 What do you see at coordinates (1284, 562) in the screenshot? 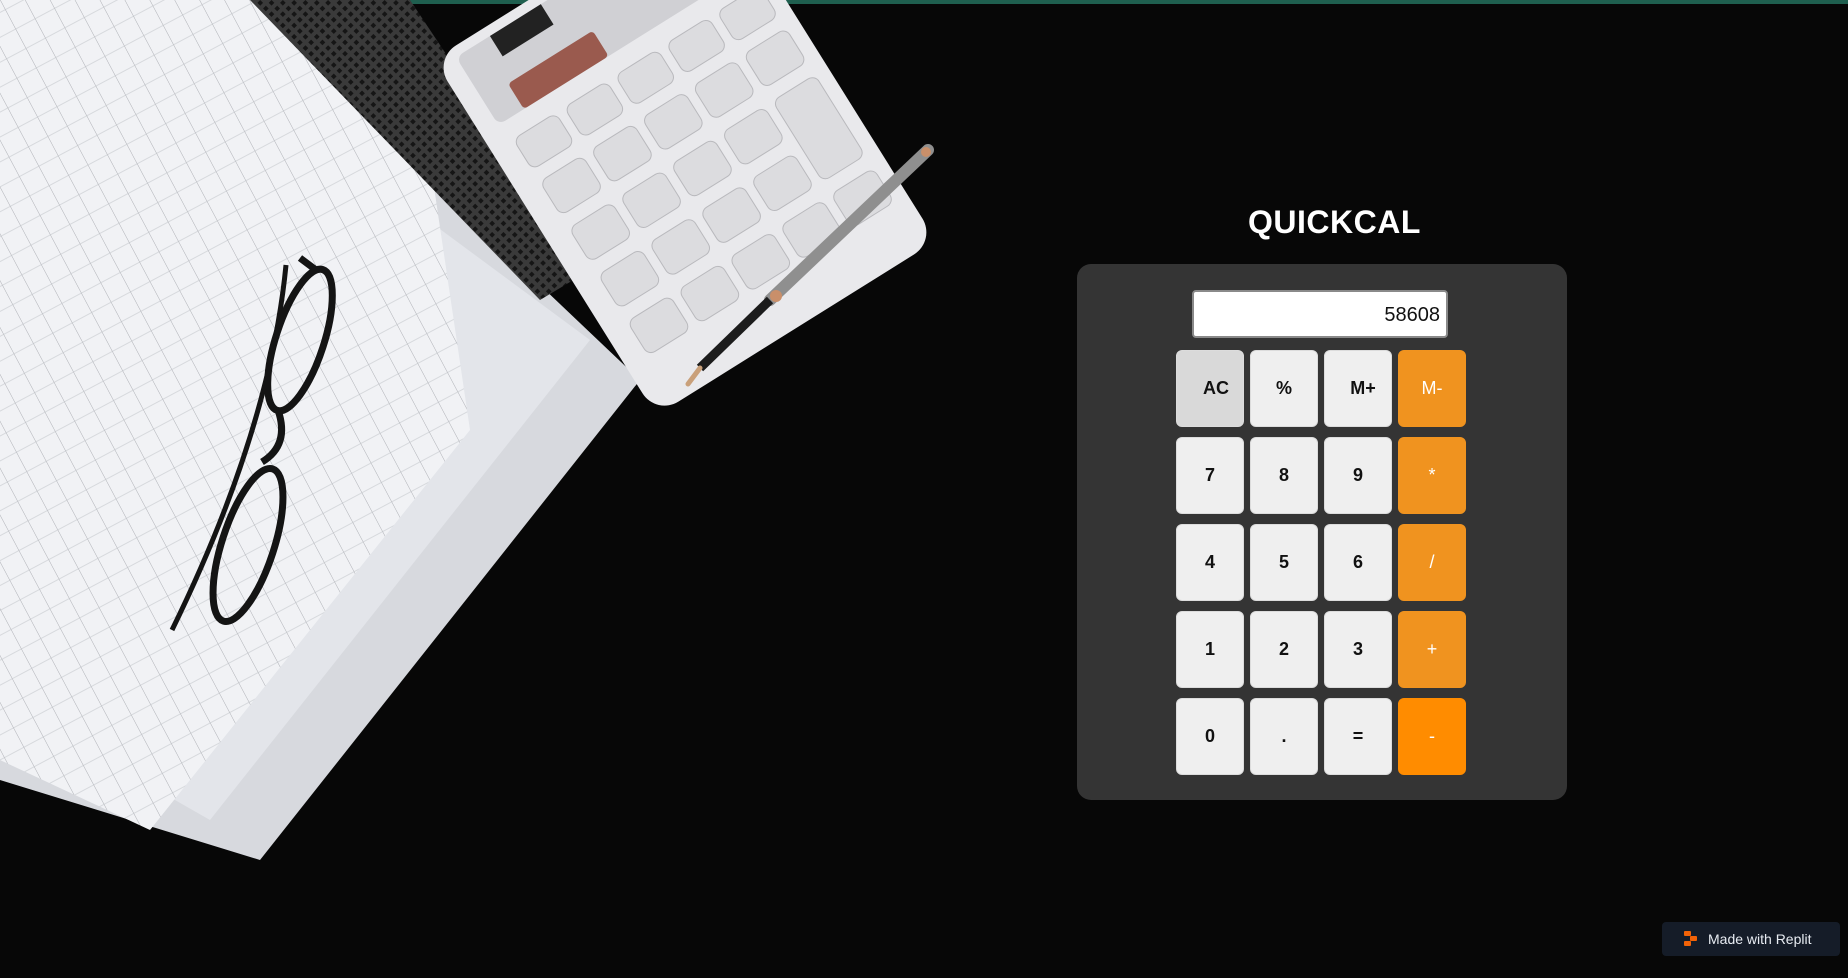
I see `digit-5-button: 5` at bounding box center [1284, 562].